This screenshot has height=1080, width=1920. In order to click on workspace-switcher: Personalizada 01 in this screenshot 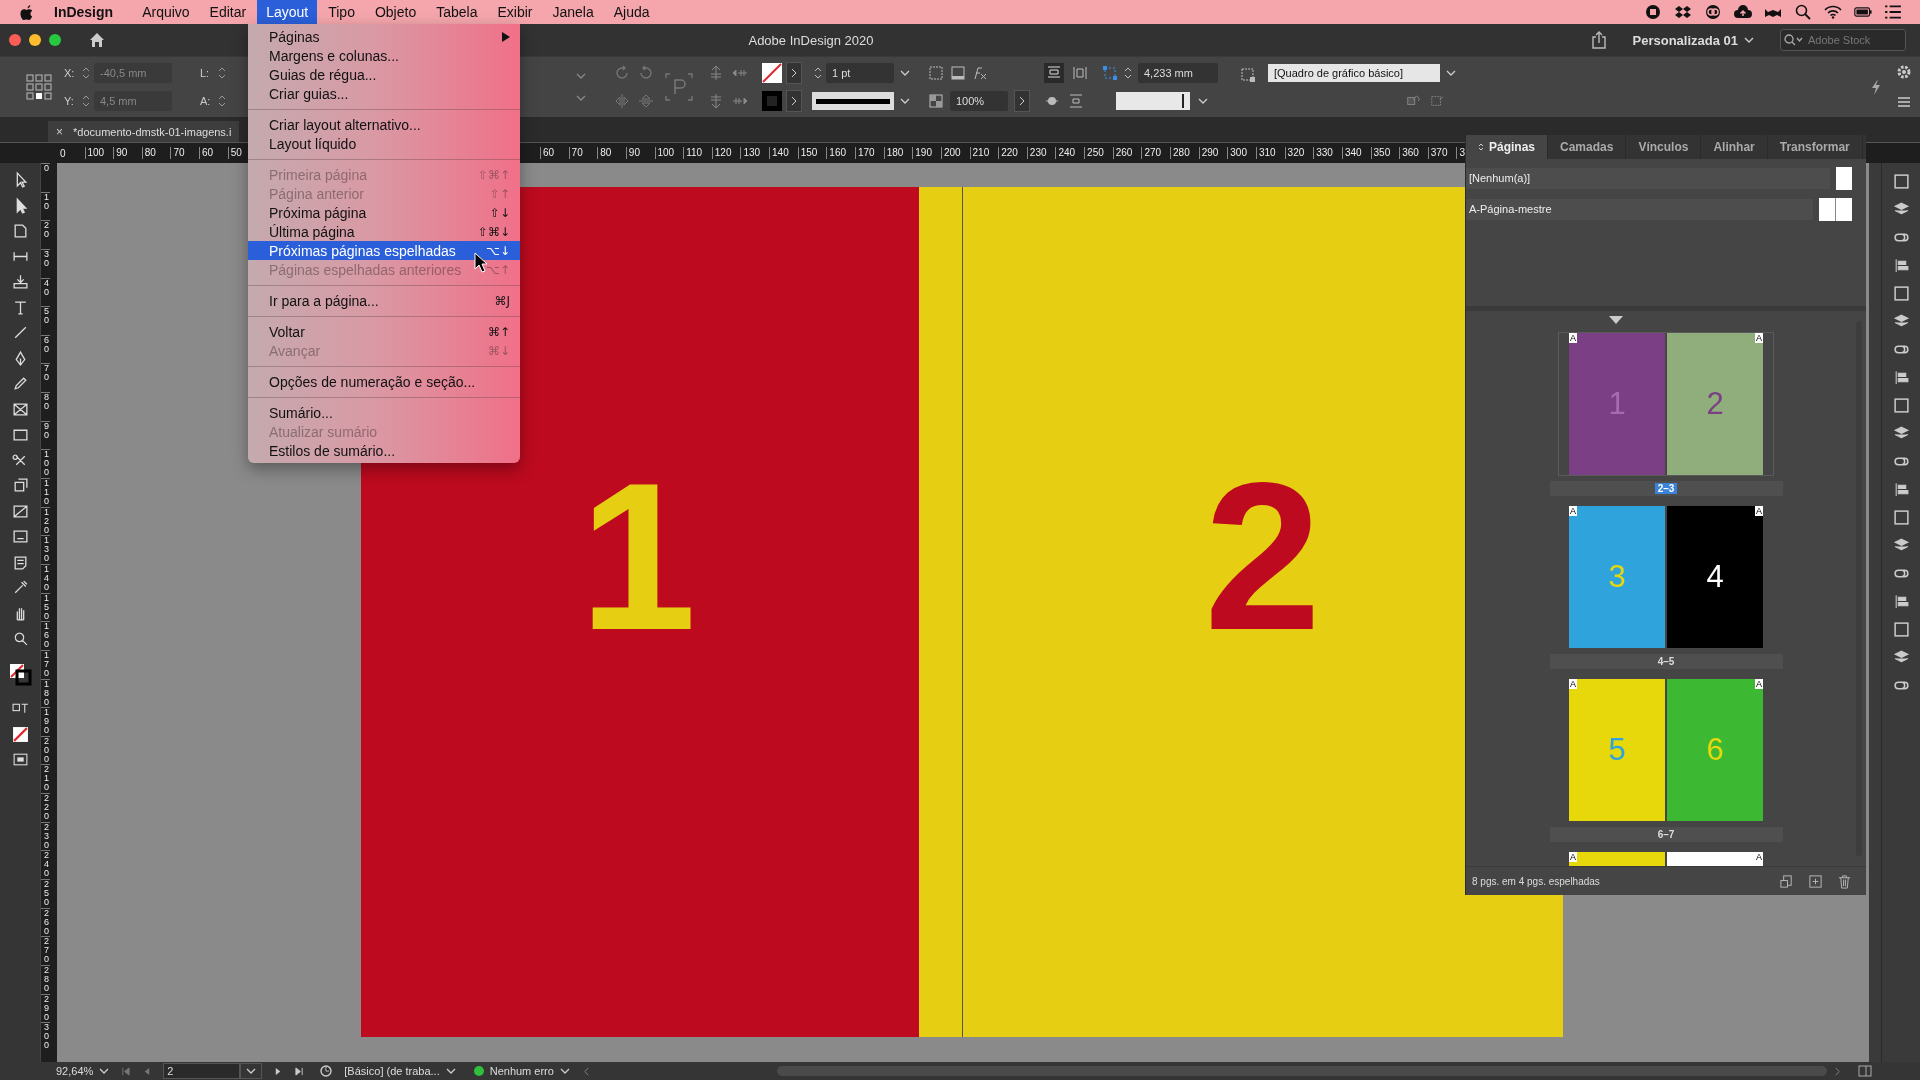, I will do `click(1685, 40)`.